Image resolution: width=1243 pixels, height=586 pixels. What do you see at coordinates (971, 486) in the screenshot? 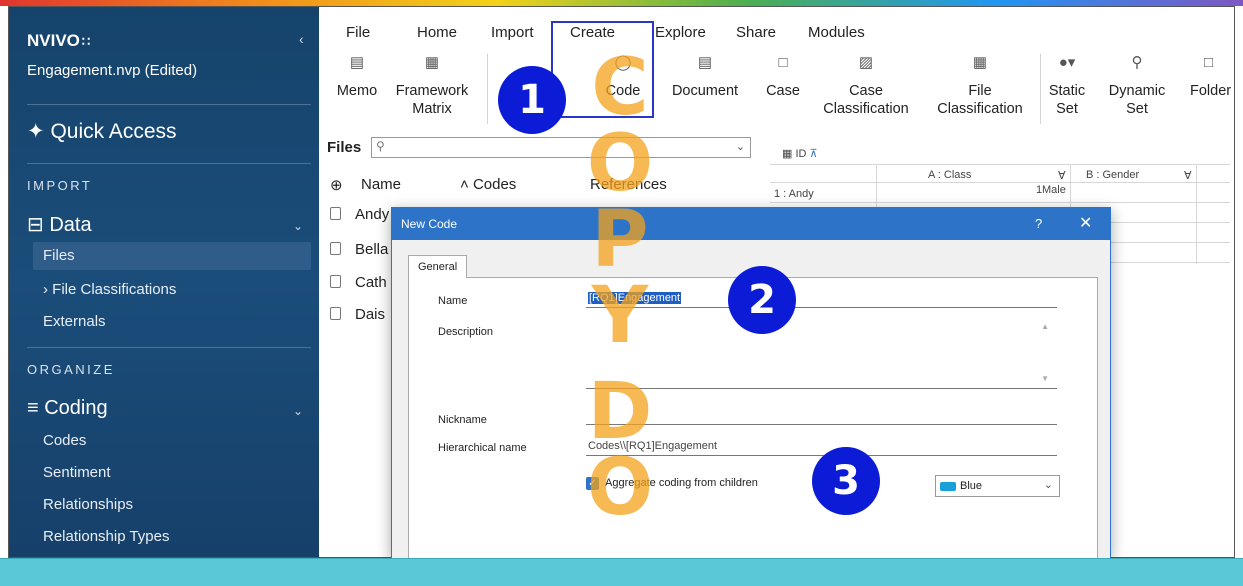
I see `color-value: Blue` at bounding box center [971, 486].